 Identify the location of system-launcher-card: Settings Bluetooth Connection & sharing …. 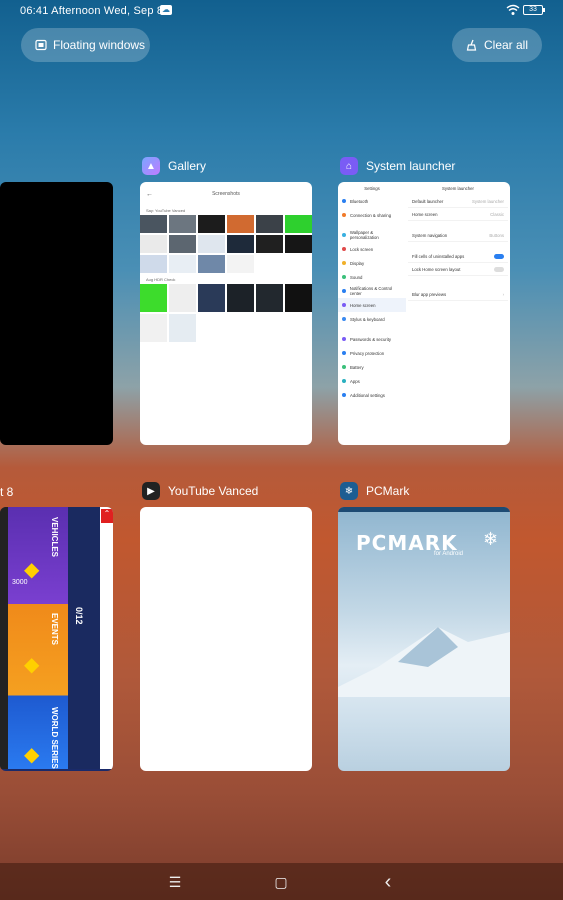
(424, 313).